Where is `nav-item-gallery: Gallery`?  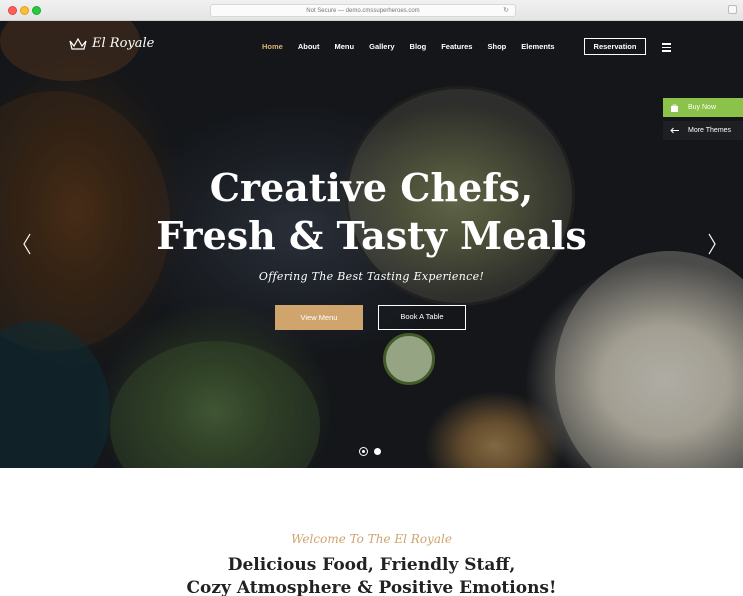
nav-item-gallery: Gallery is located at coordinates (381, 46).